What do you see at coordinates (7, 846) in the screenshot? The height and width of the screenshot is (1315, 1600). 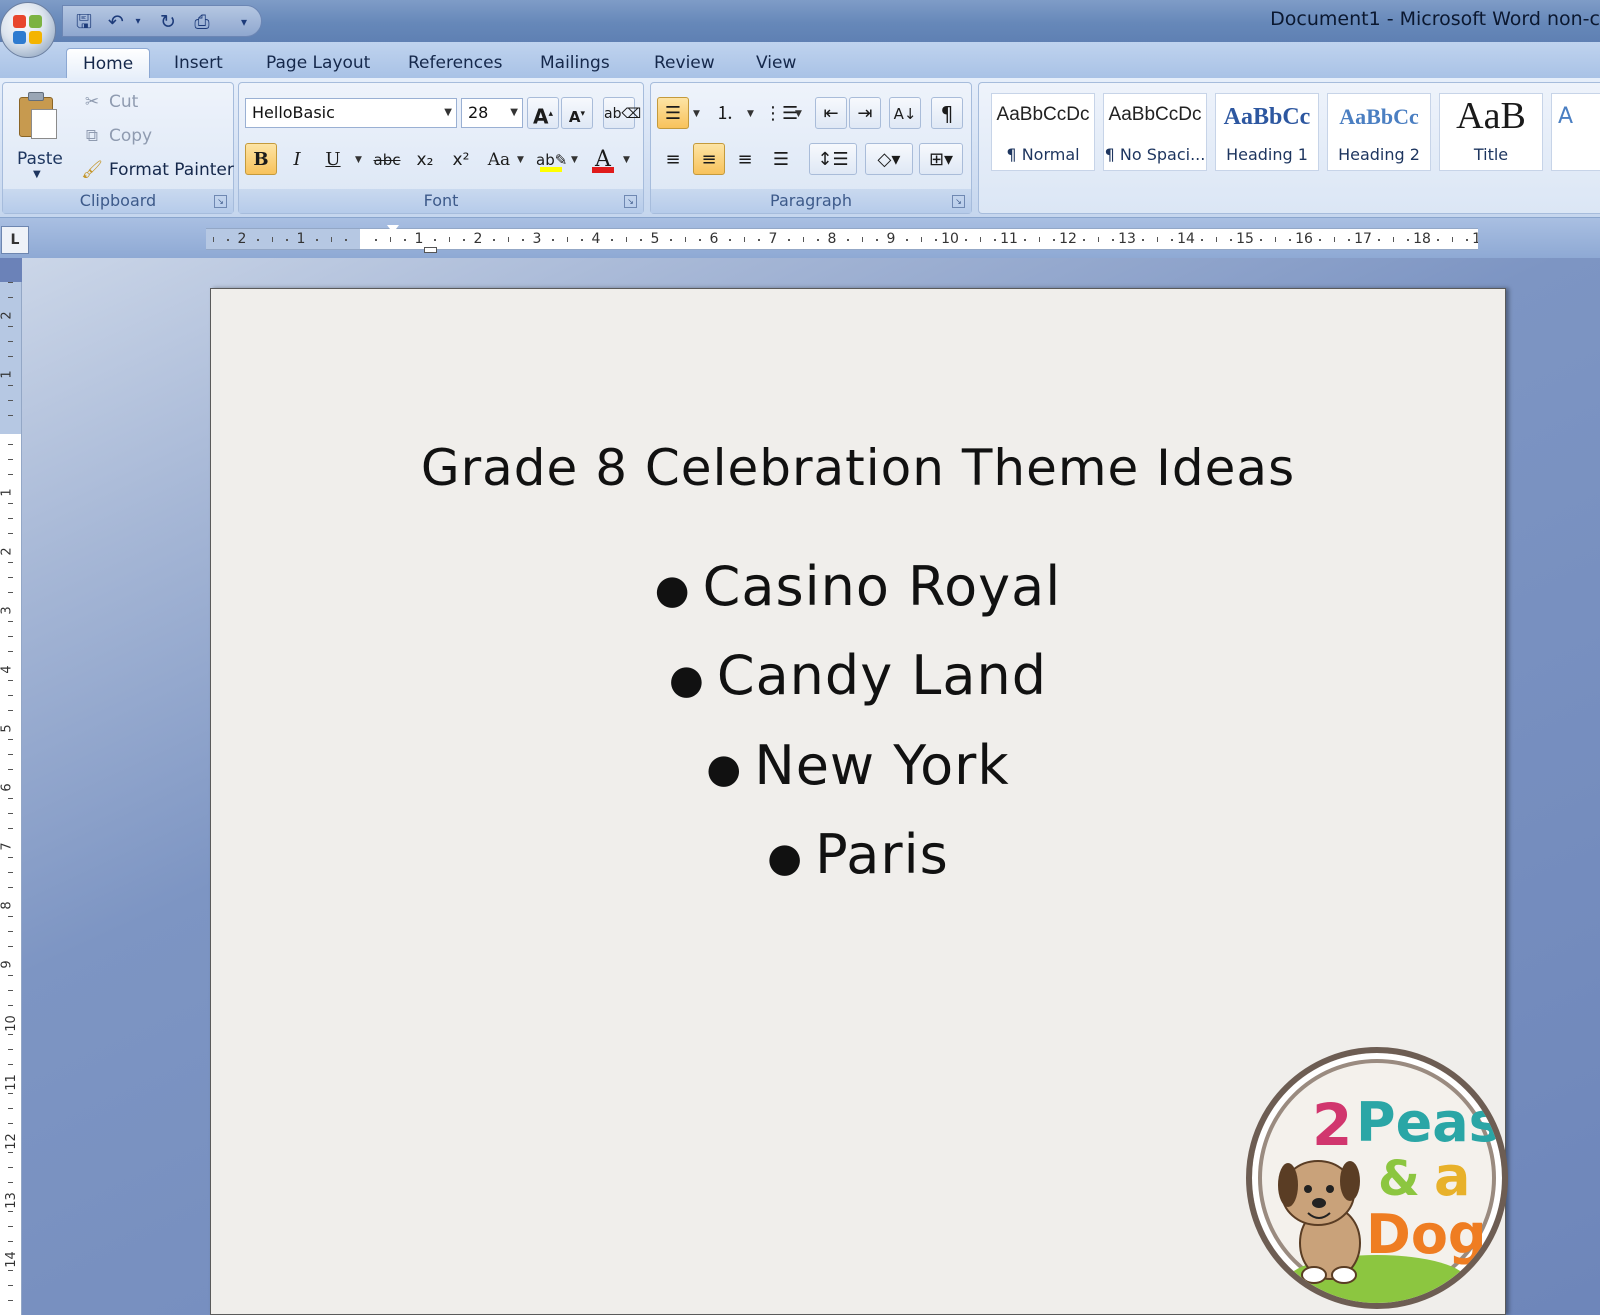 I see `ruler-number: 7` at bounding box center [7, 846].